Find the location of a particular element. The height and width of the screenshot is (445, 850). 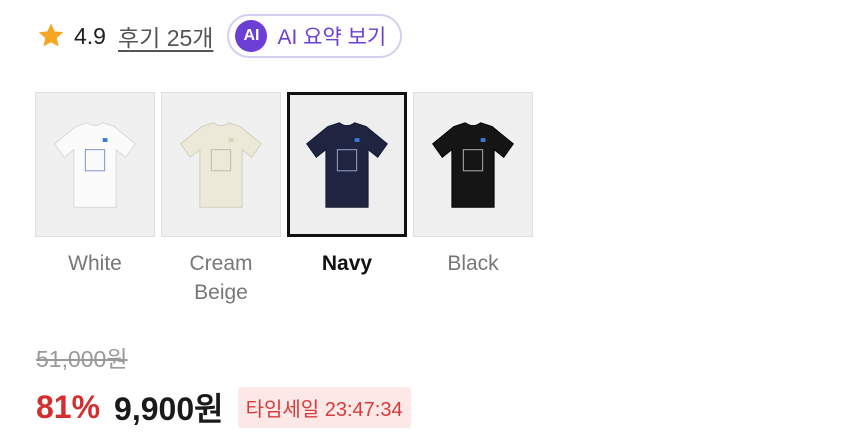

color-label-navy: Navy is located at coordinates (347, 263).